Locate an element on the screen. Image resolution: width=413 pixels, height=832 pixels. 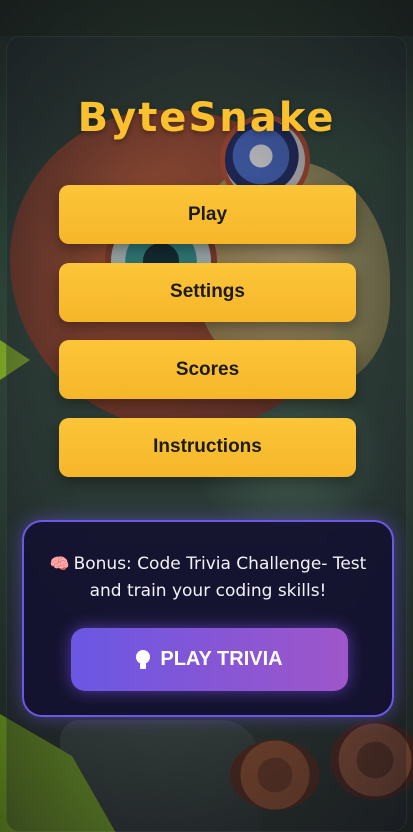
game-title: ByteSnake is located at coordinates (206, 118).